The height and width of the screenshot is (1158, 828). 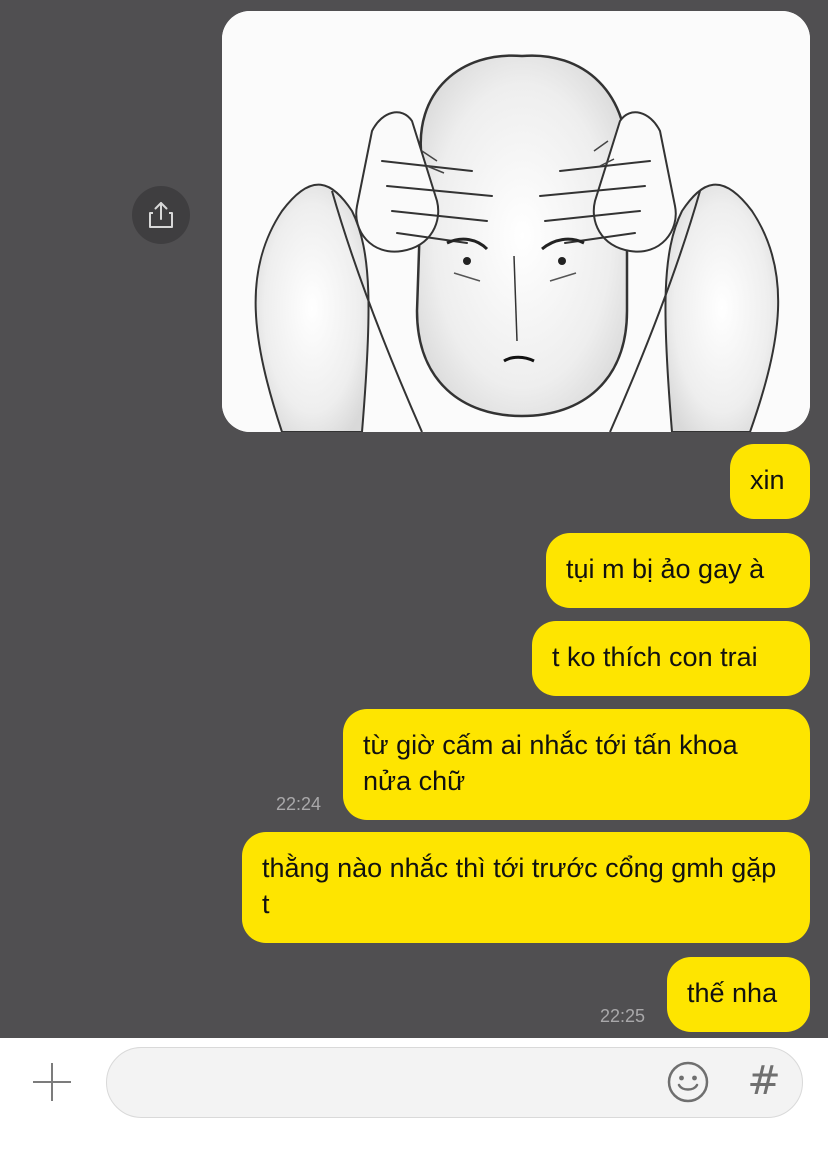 What do you see at coordinates (414, 1098) in the screenshot?
I see `message-input-bar: #` at bounding box center [414, 1098].